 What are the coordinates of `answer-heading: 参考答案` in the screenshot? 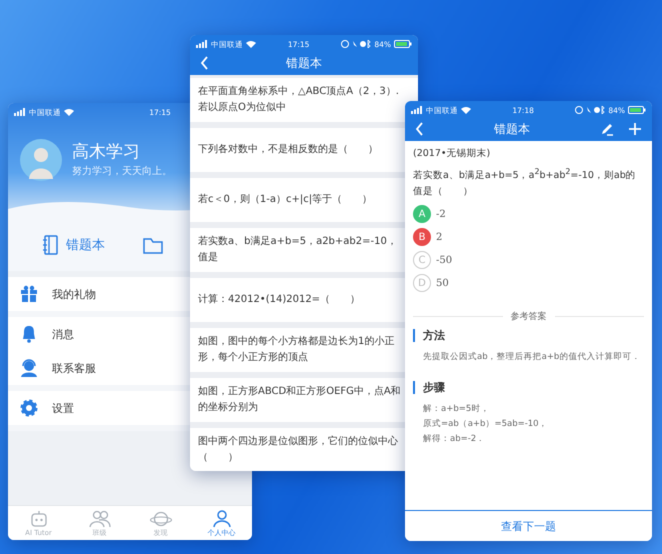 It's located at (528, 317).